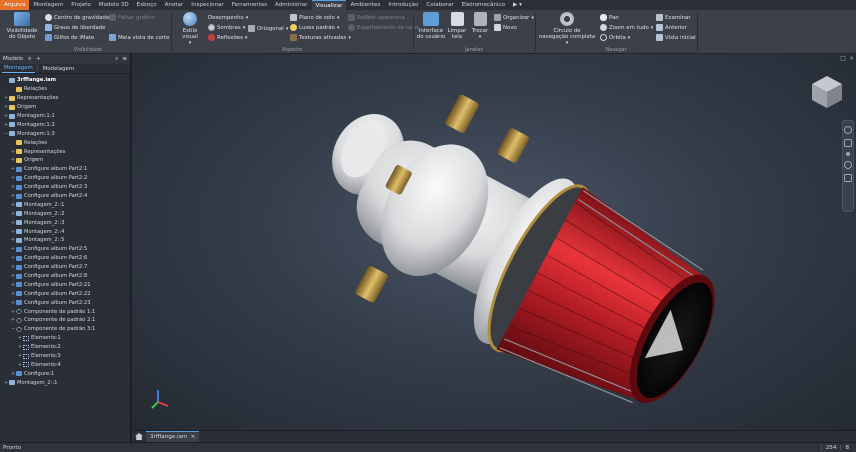  I want to click on tree-node: + Configure album Part2:7, so click(65, 267).